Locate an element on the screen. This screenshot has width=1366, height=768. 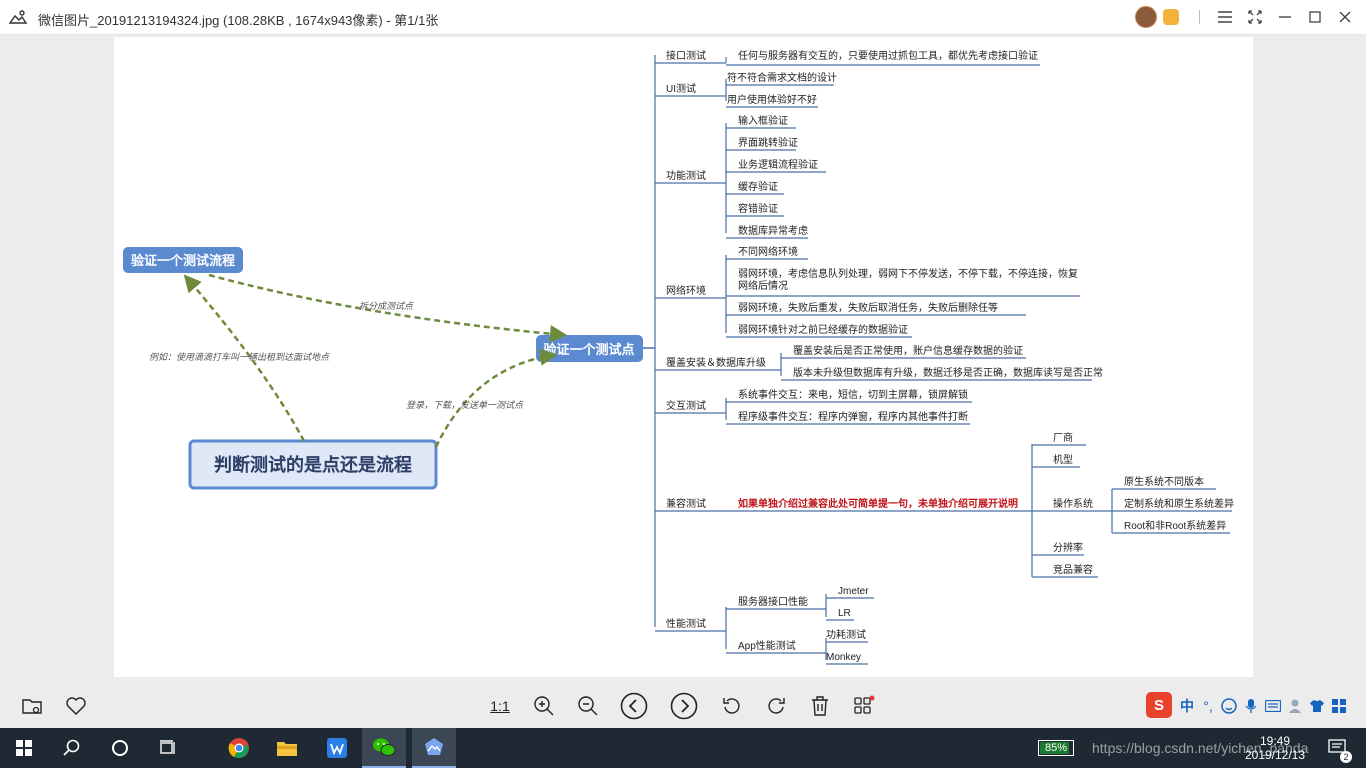
close-button is located at coordinates (1345, 17).